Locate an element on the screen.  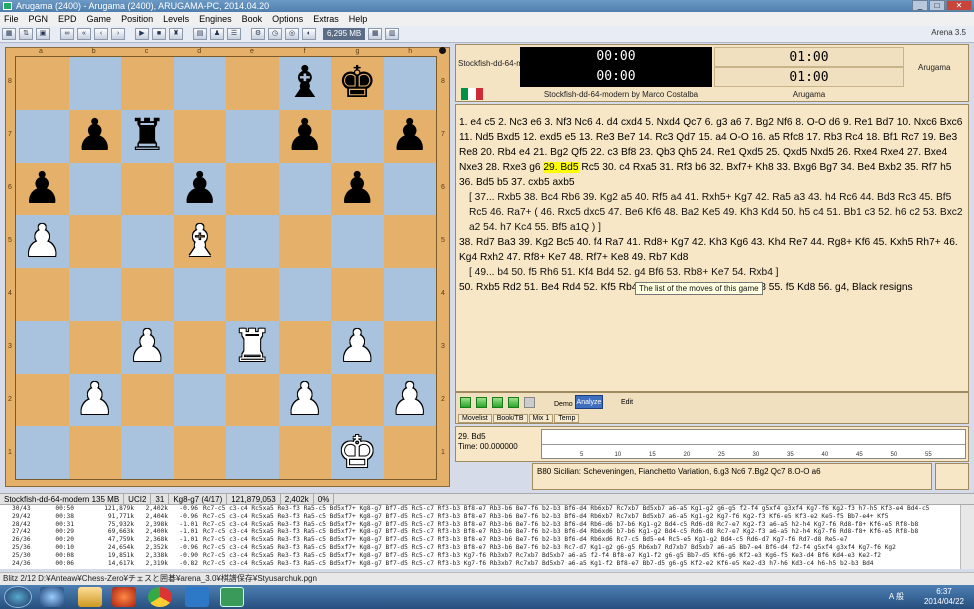
square-h1 is located at coordinates (410, 452).